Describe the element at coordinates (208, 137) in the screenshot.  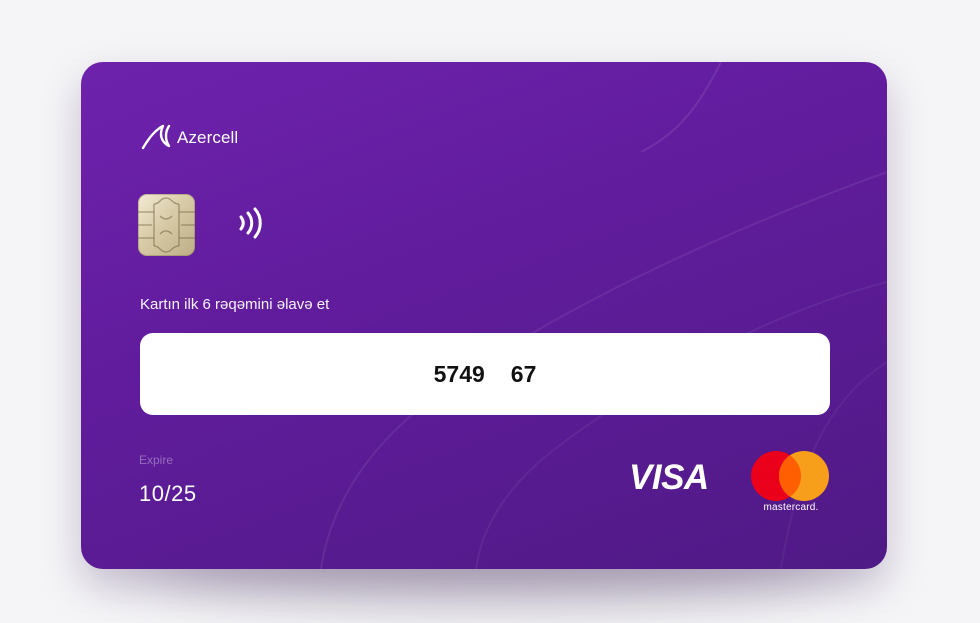
I see `brand-name: Azercell` at that location.